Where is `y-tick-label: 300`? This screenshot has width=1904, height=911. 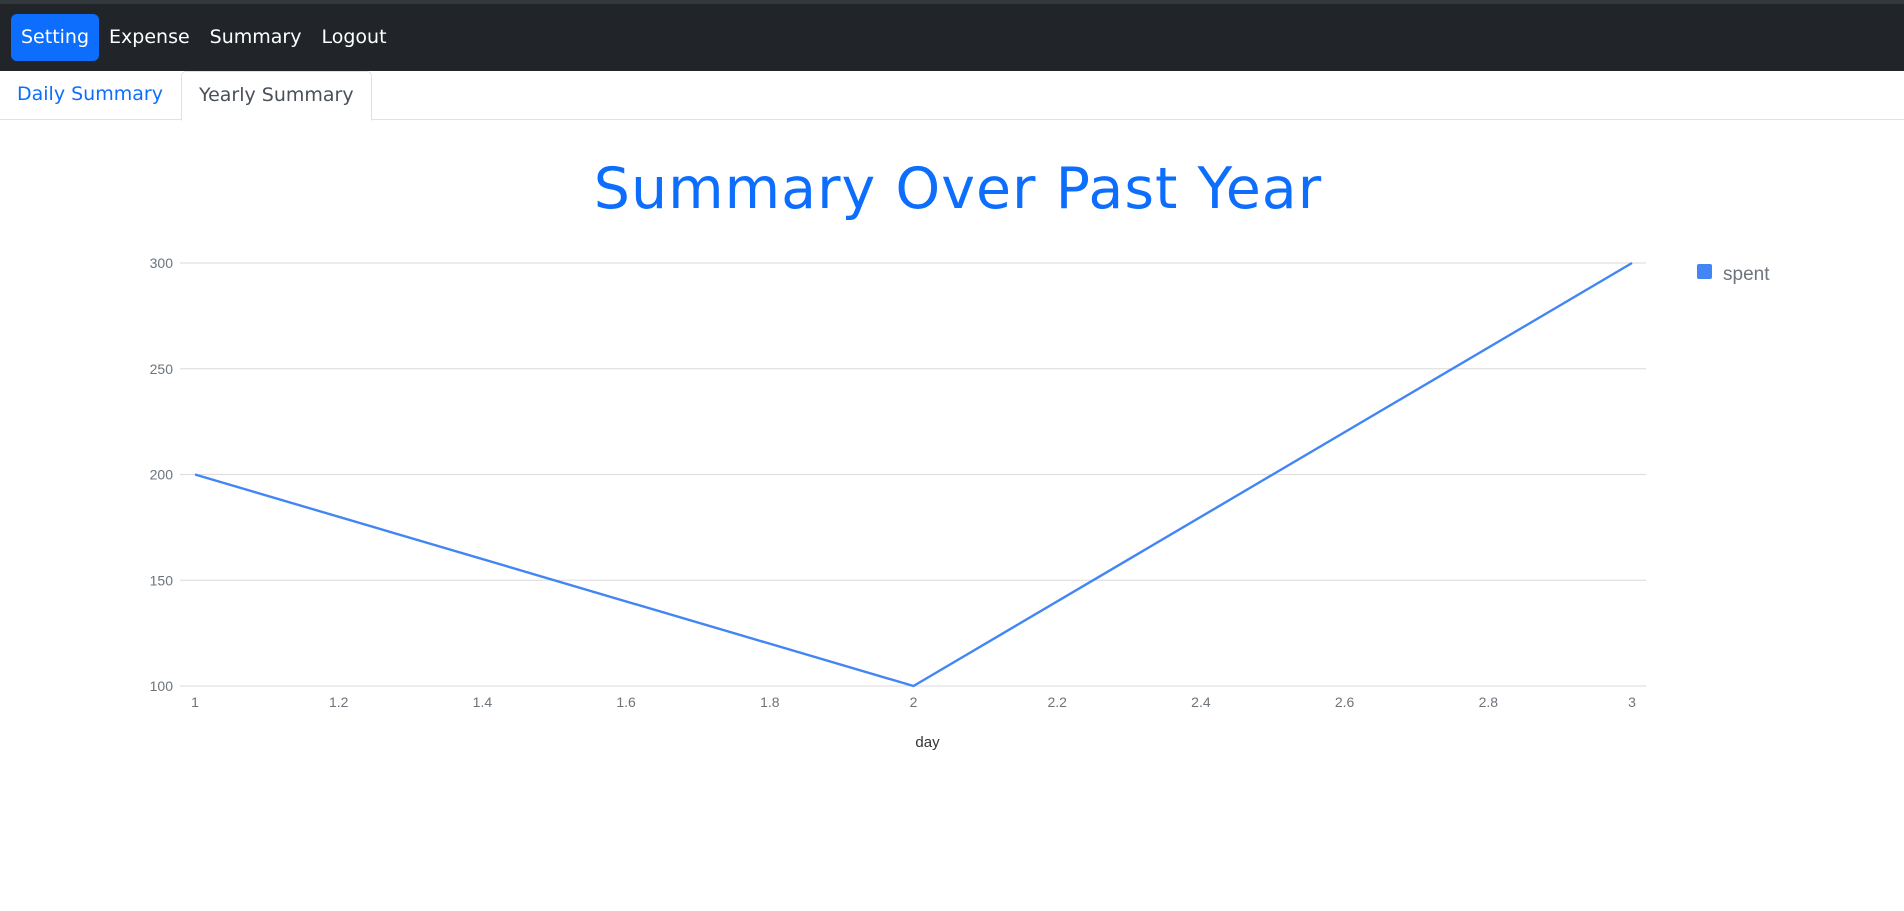 y-tick-label: 300 is located at coordinates (162, 263).